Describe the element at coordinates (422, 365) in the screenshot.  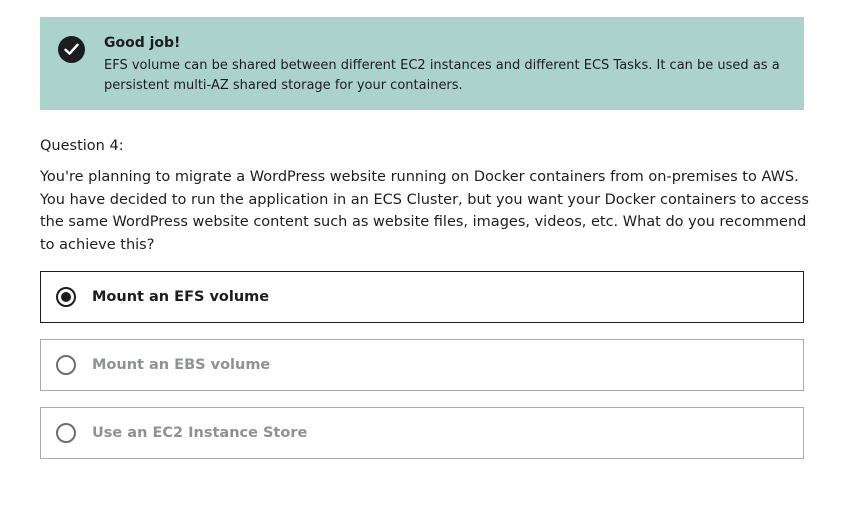
I see `answer-option-ebs: Mount an EBS volume` at that location.